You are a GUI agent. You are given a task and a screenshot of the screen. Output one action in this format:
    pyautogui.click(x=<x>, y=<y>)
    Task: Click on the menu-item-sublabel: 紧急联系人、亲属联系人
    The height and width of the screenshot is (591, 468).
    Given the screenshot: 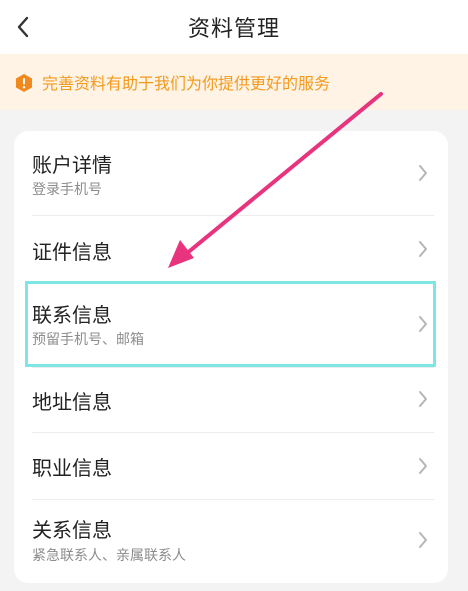 What is the action you would take?
    pyautogui.click(x=109, y=556)
    